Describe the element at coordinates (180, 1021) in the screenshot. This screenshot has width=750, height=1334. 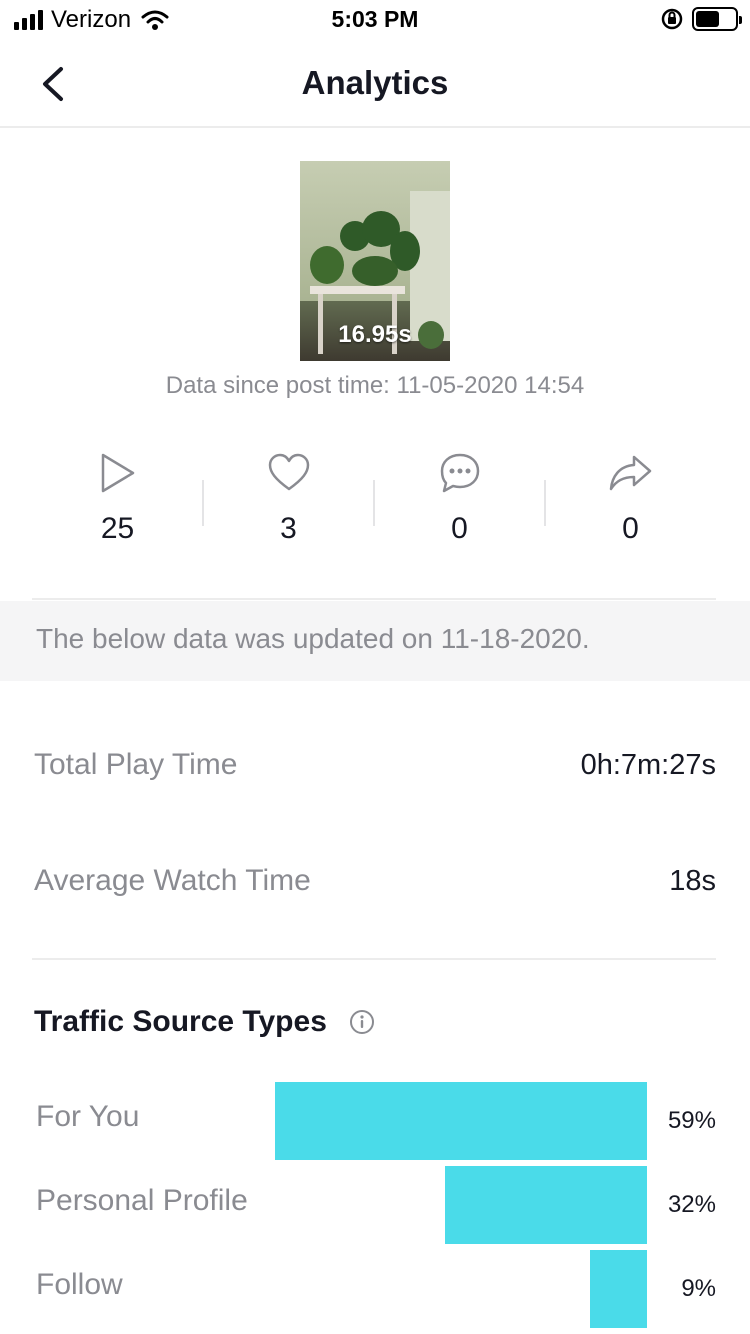
I see `traffic-title-text: Traffic Source Types` at that location.